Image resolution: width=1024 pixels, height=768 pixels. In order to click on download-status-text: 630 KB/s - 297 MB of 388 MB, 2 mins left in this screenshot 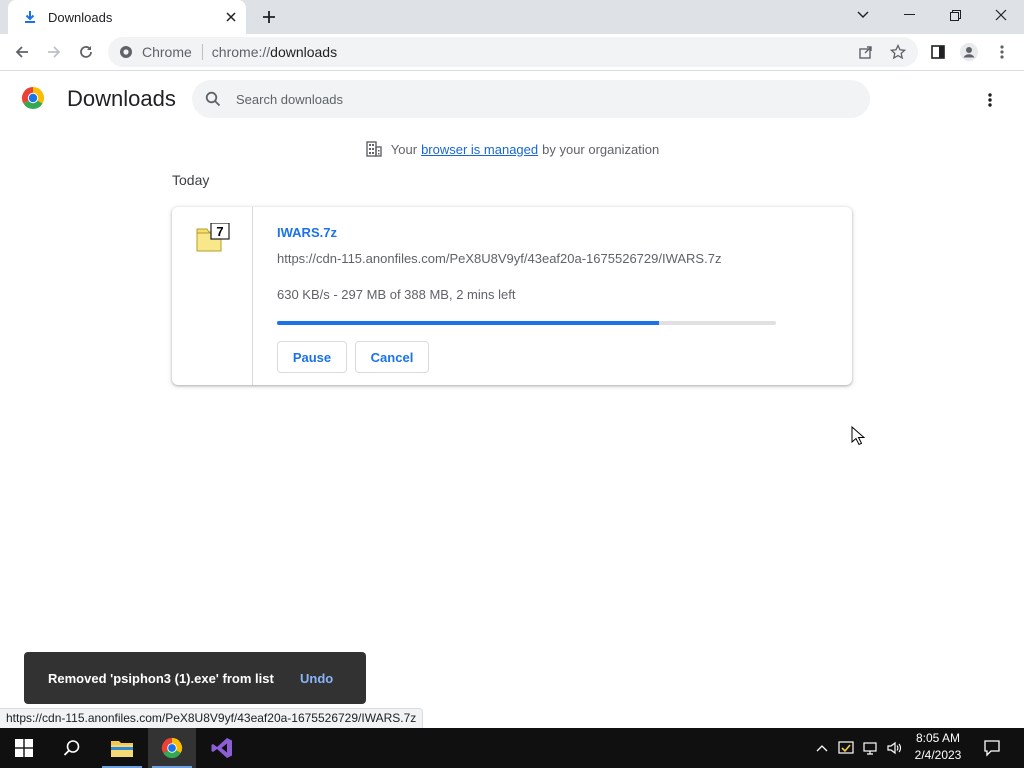, I will do `click(396, 294)`.